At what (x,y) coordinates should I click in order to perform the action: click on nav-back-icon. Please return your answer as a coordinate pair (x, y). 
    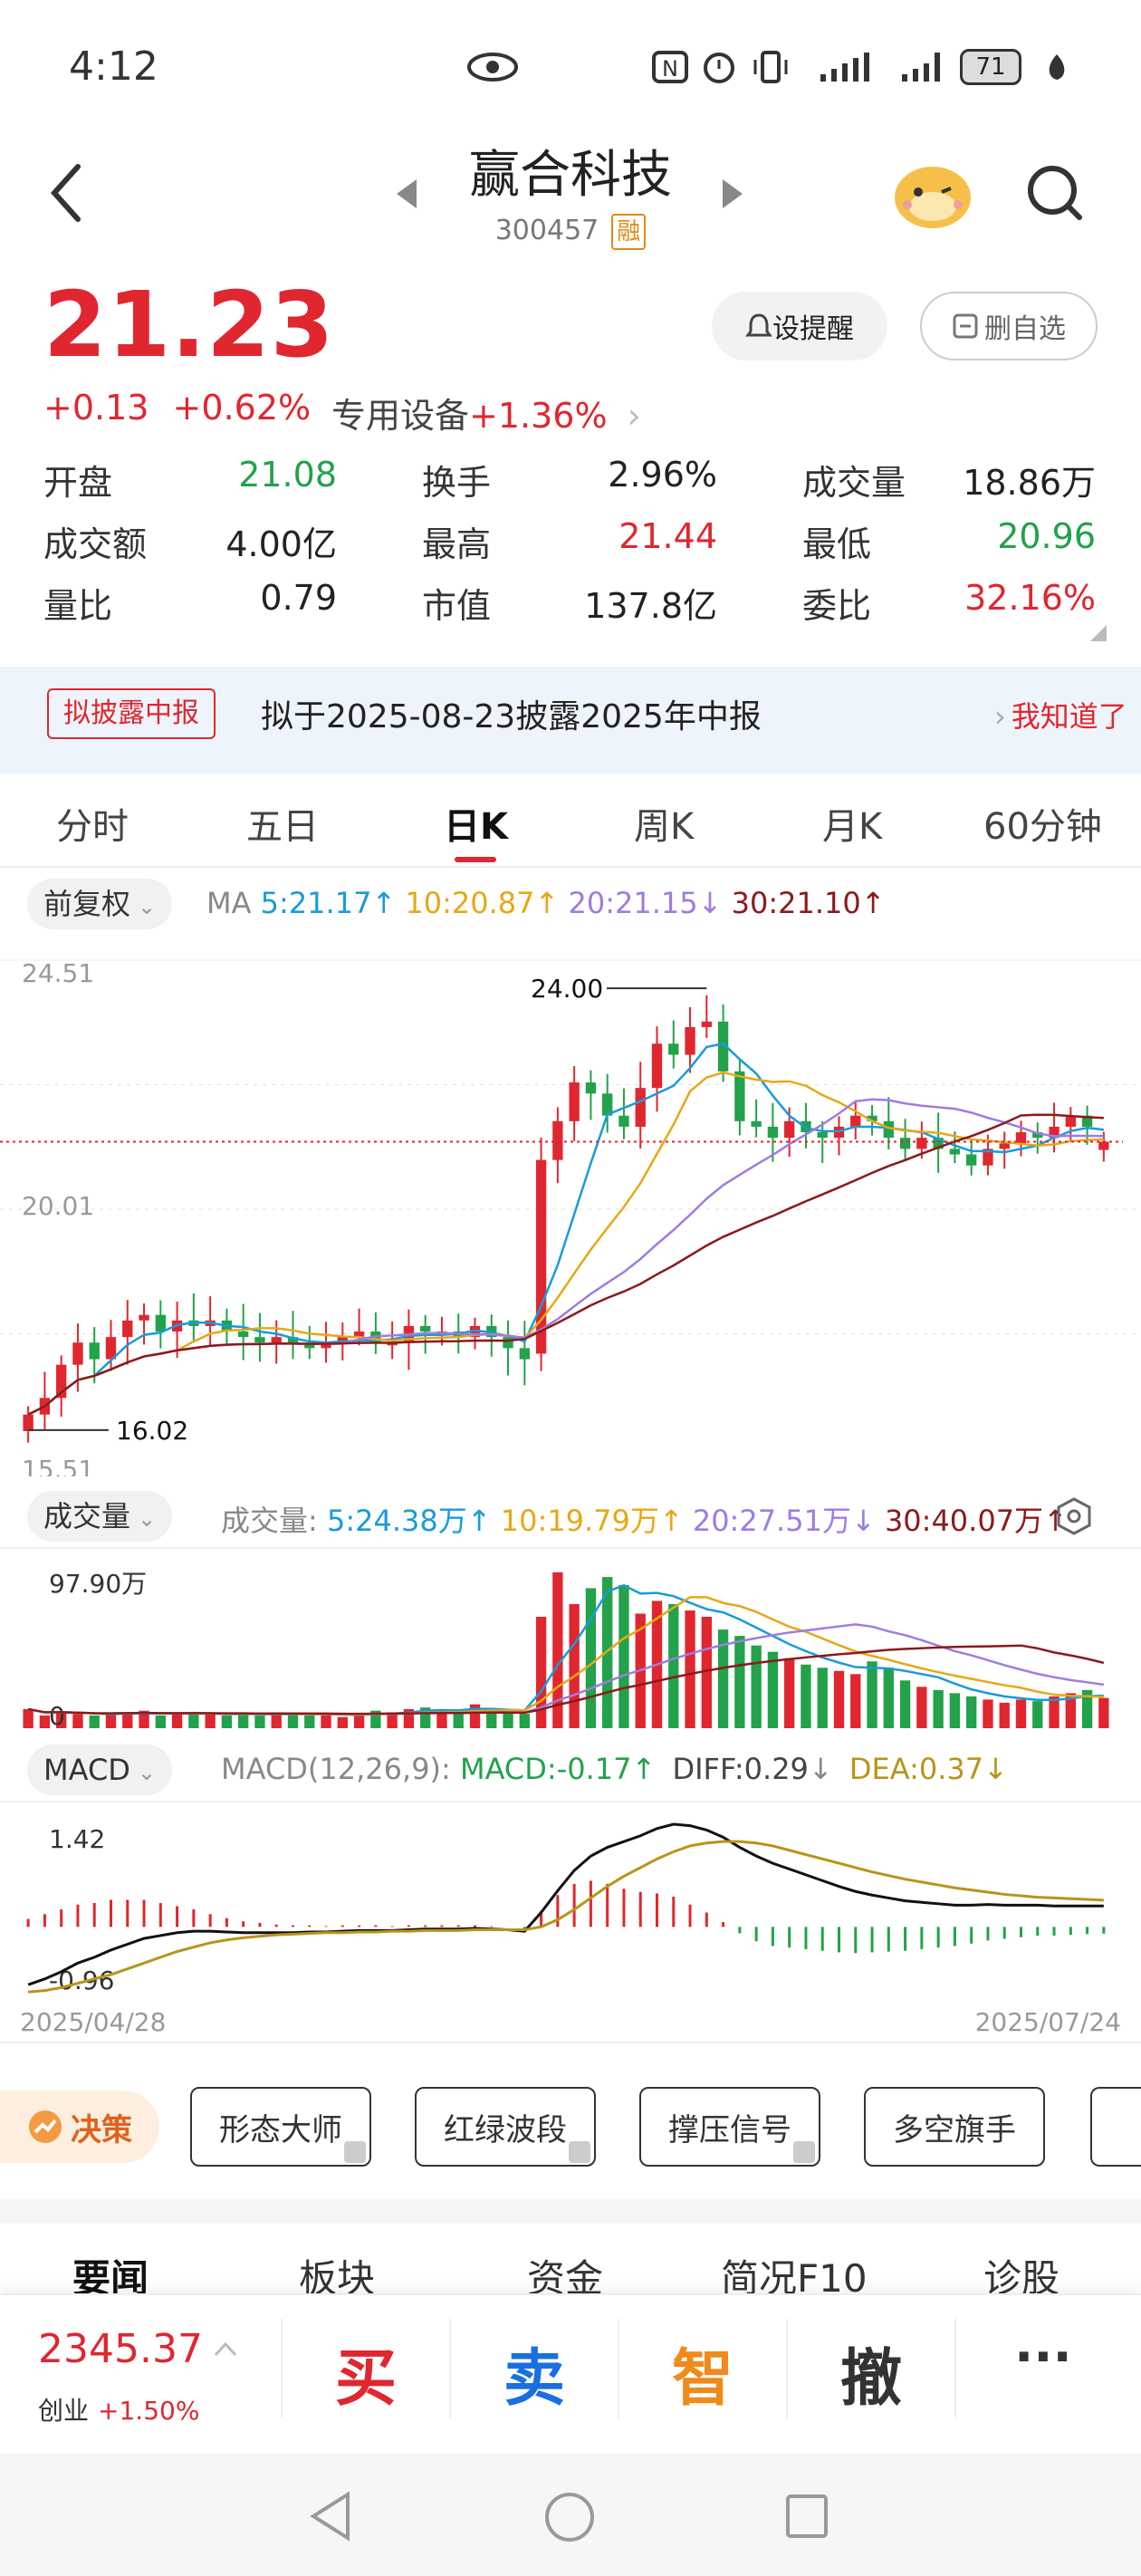
    Looking at the image, I should click on (330, 2516).